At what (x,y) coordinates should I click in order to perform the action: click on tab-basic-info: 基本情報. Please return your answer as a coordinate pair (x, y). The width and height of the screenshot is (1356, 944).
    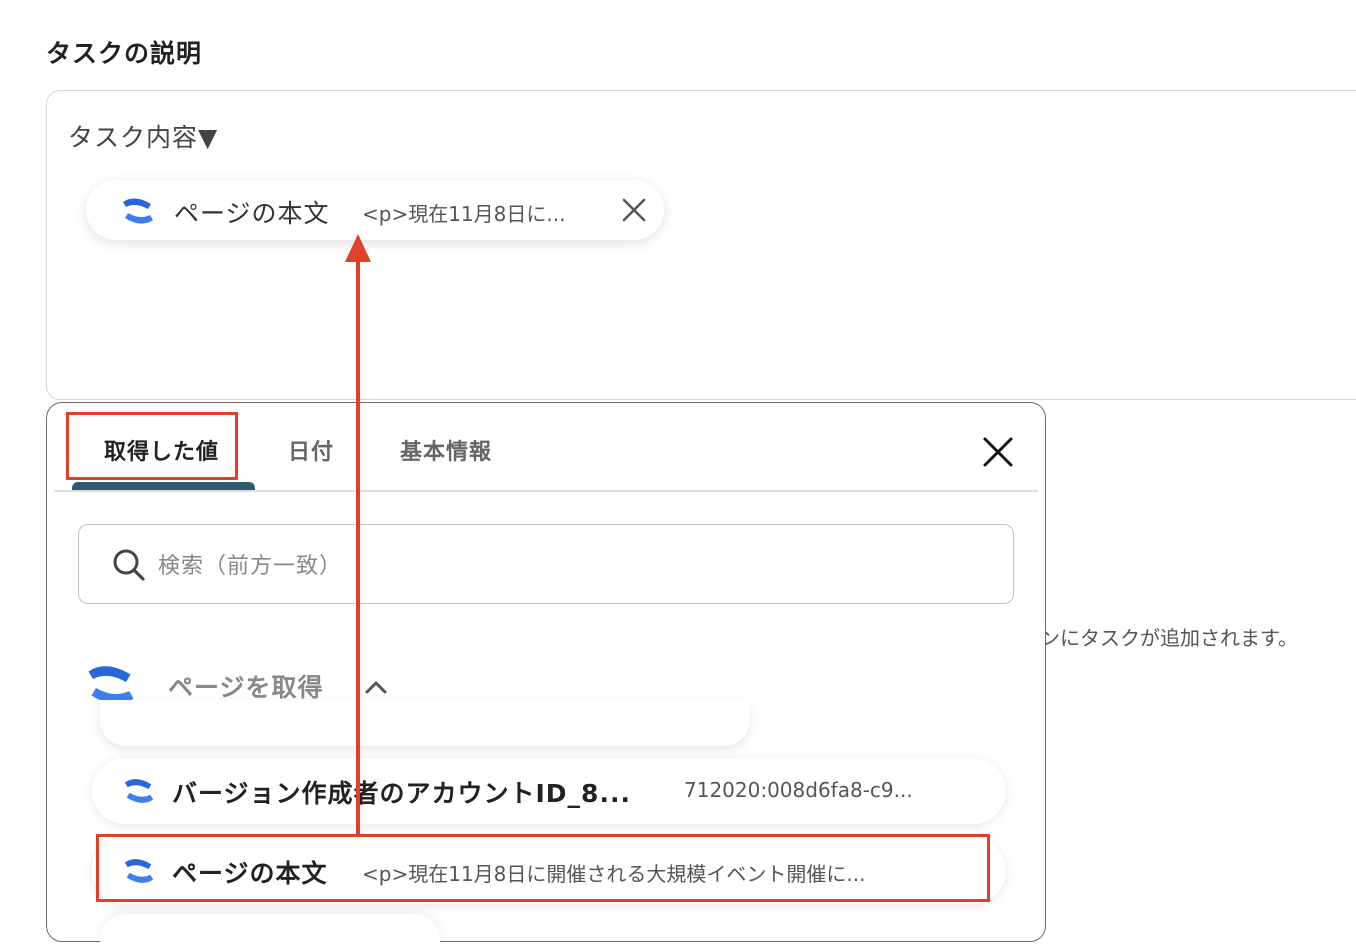
    Looking at the image, I should click on (446, 450).